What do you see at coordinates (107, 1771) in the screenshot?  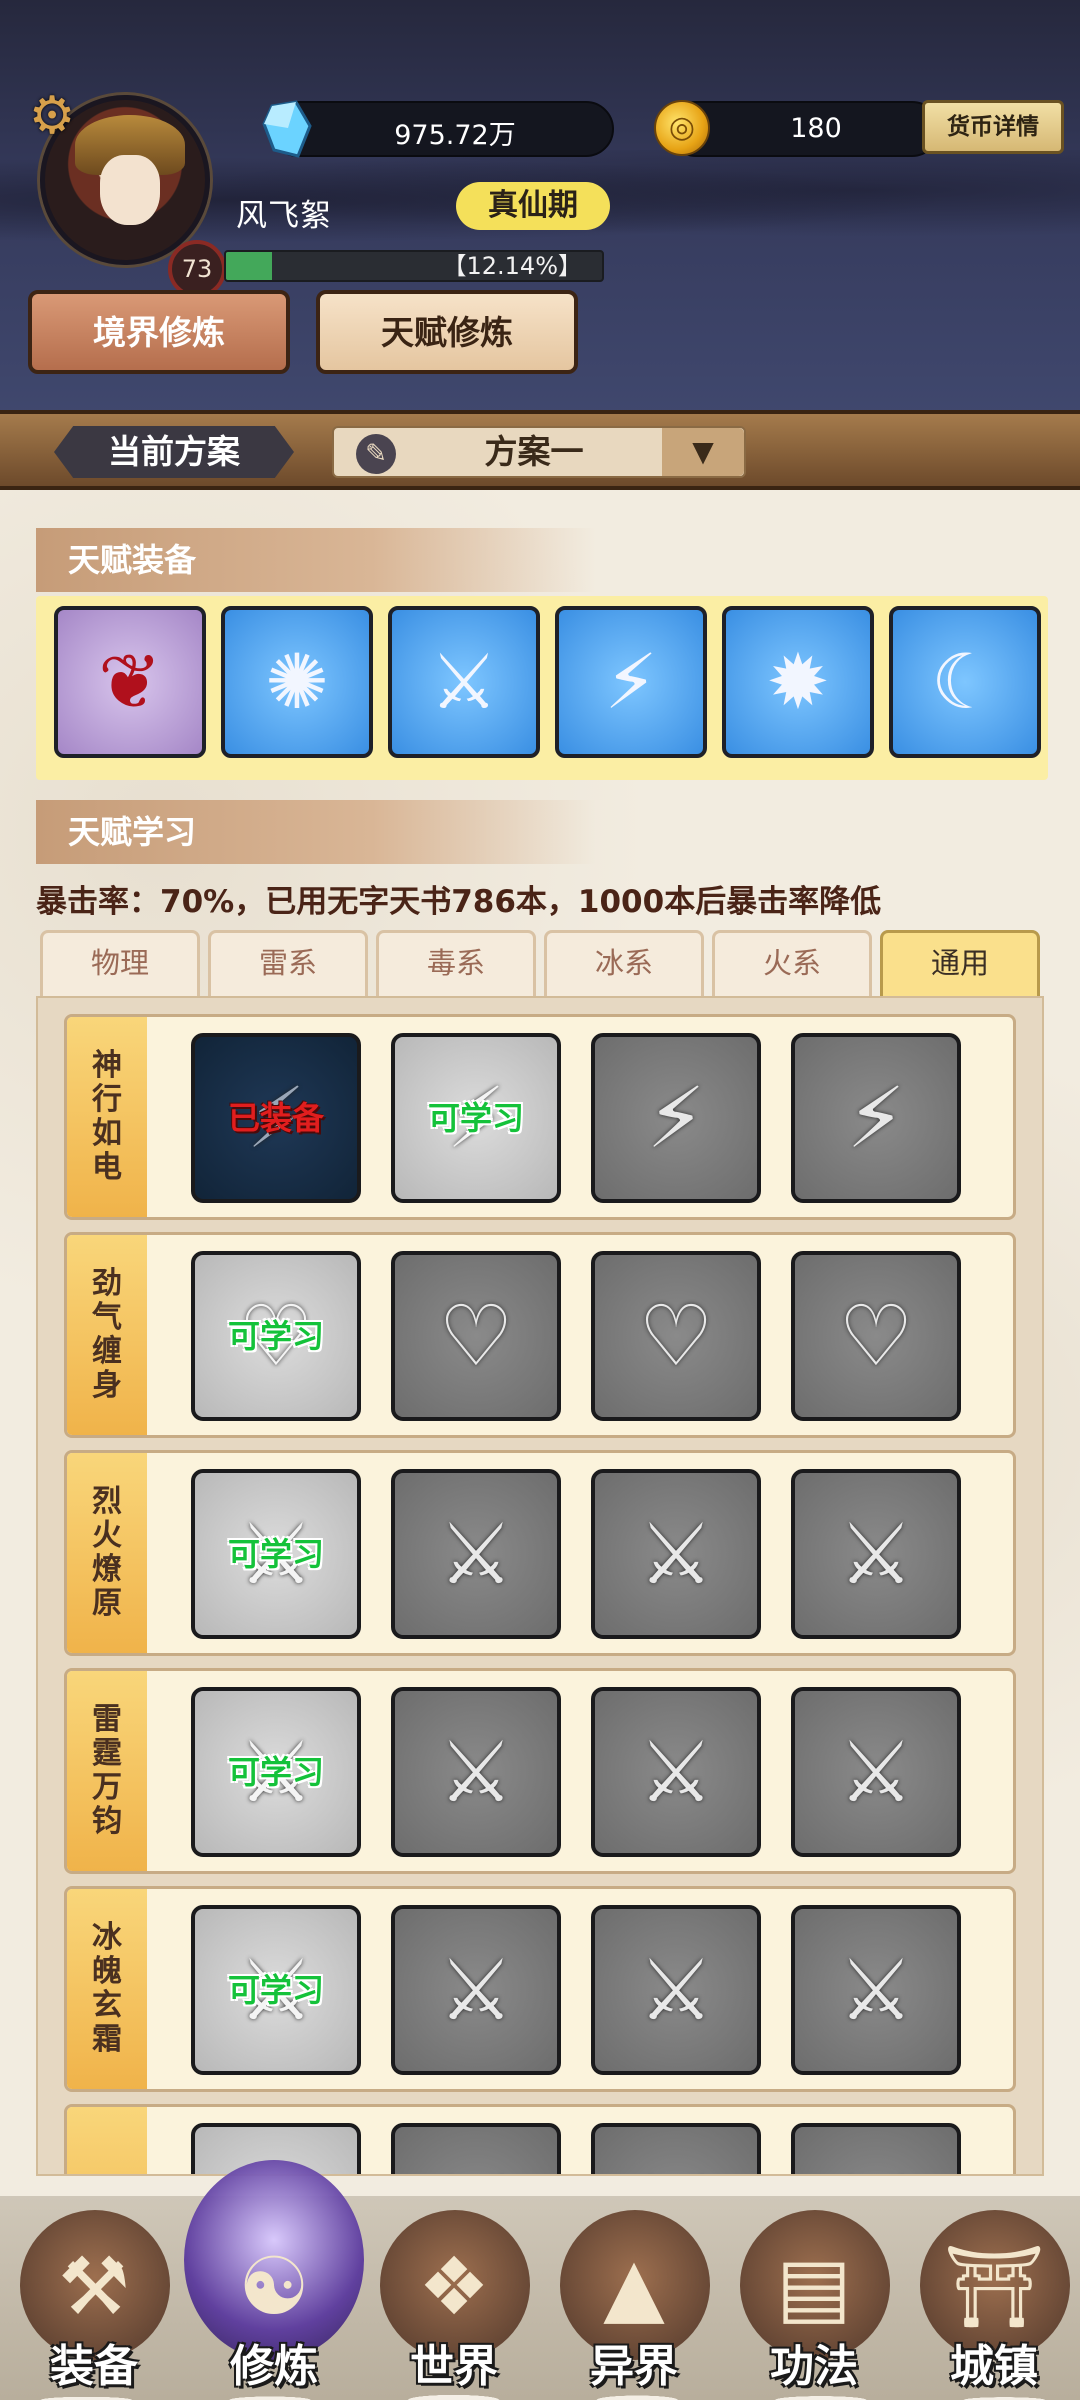 I see `talent-row-name: 雷霆万钧` at bounding box center [107, 1771].